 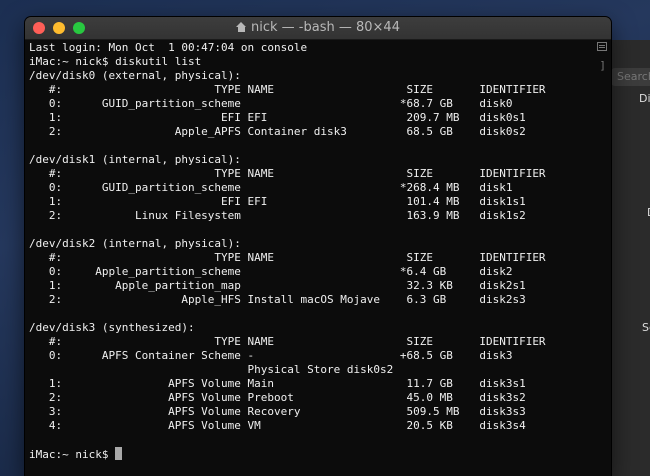 What do you see at coordinates (135, 159) in the screenshot?
I see `terminal-line: /dev/disk1 (internal, physical):` at bounding box center [135, 159].